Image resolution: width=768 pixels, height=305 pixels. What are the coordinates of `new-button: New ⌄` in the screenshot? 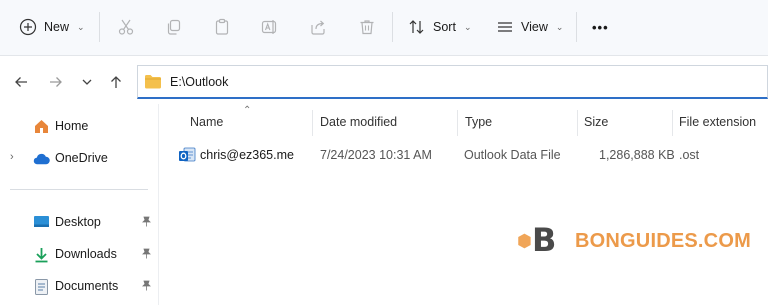 It's located at (52, 27).